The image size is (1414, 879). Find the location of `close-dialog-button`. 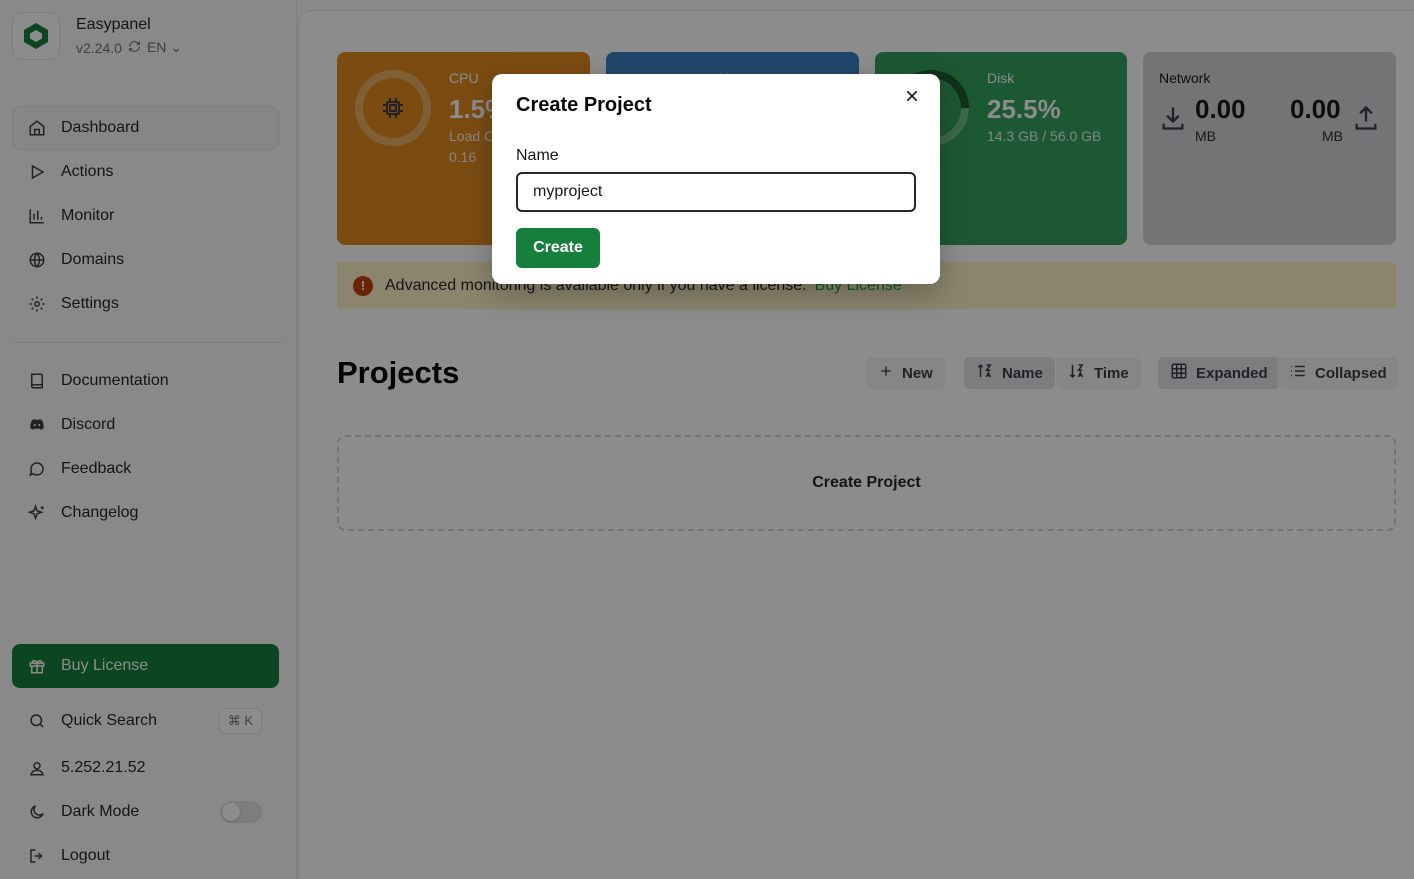

close-dialog-button is located at coordinates (912, 98).